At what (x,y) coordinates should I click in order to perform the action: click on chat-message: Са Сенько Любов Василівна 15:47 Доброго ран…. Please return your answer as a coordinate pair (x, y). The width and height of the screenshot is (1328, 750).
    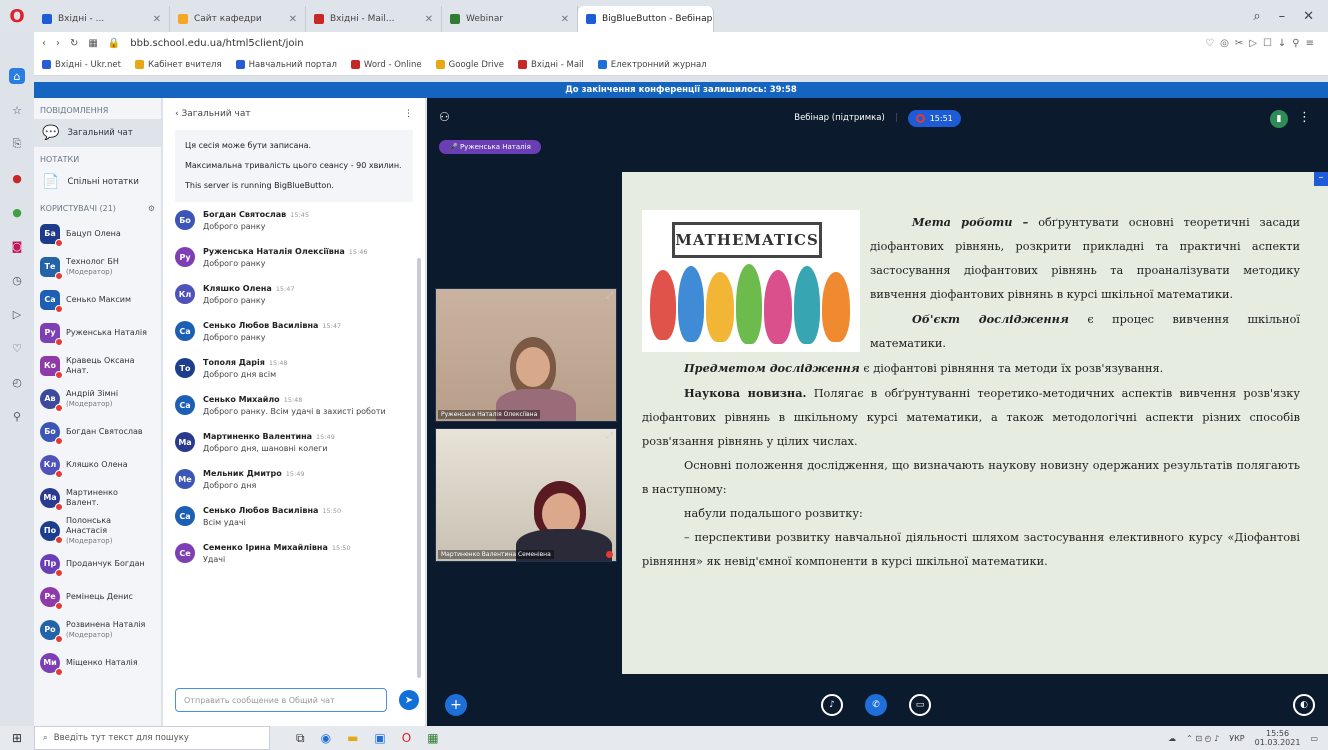
    Looking at the image, I should click on (294, 331).